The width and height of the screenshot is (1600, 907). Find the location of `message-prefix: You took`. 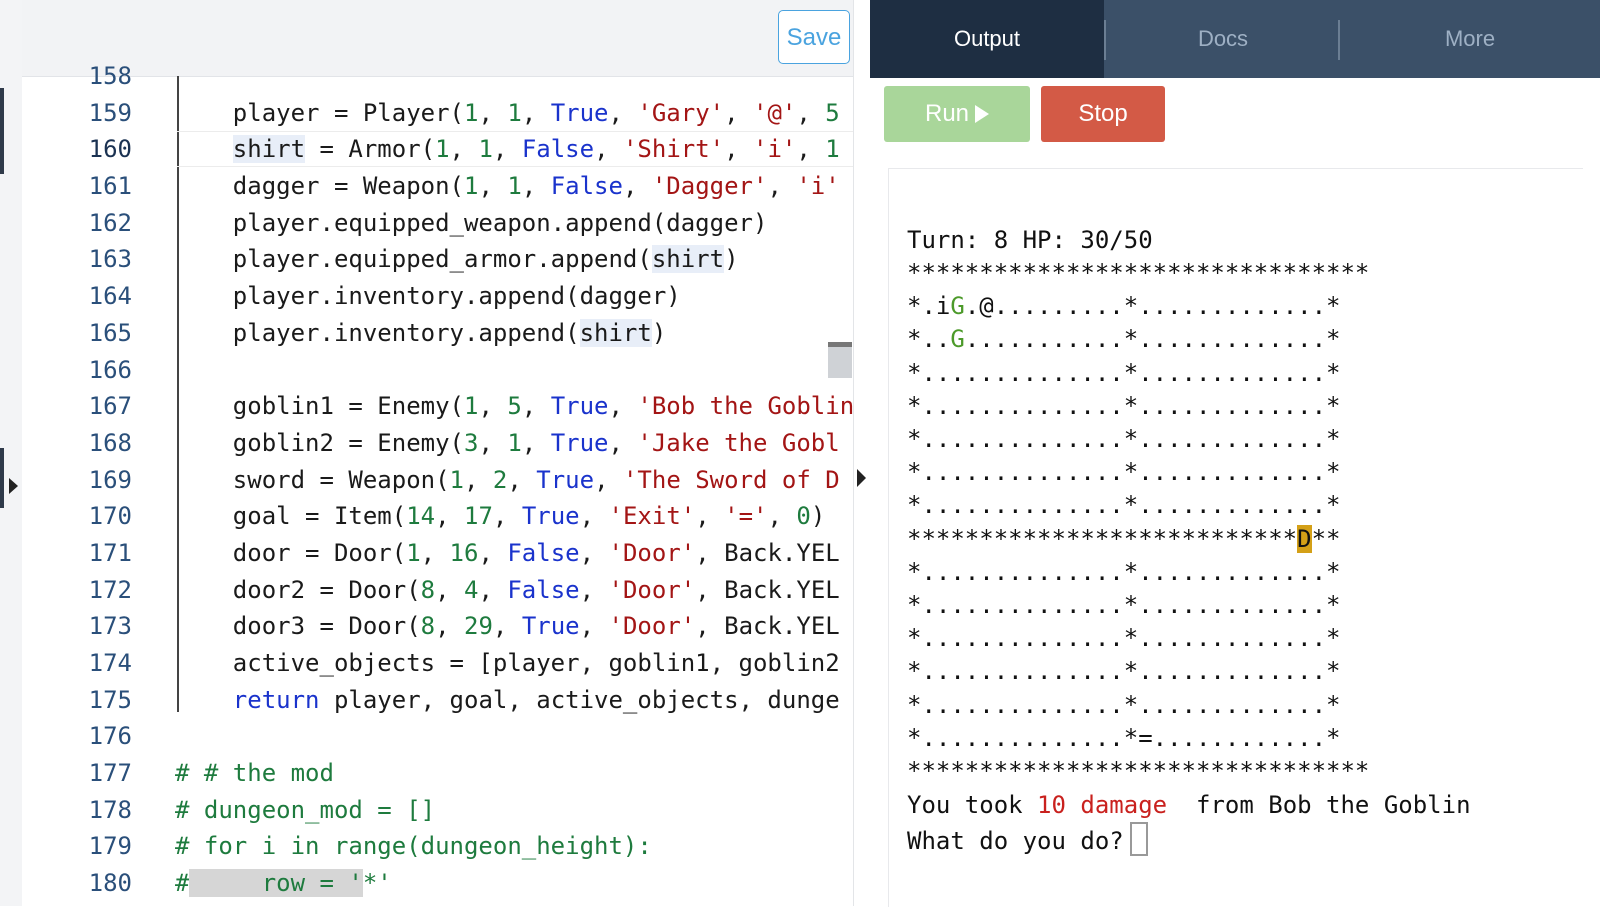

message-prefix: You took is located at coordinates (972, 805).